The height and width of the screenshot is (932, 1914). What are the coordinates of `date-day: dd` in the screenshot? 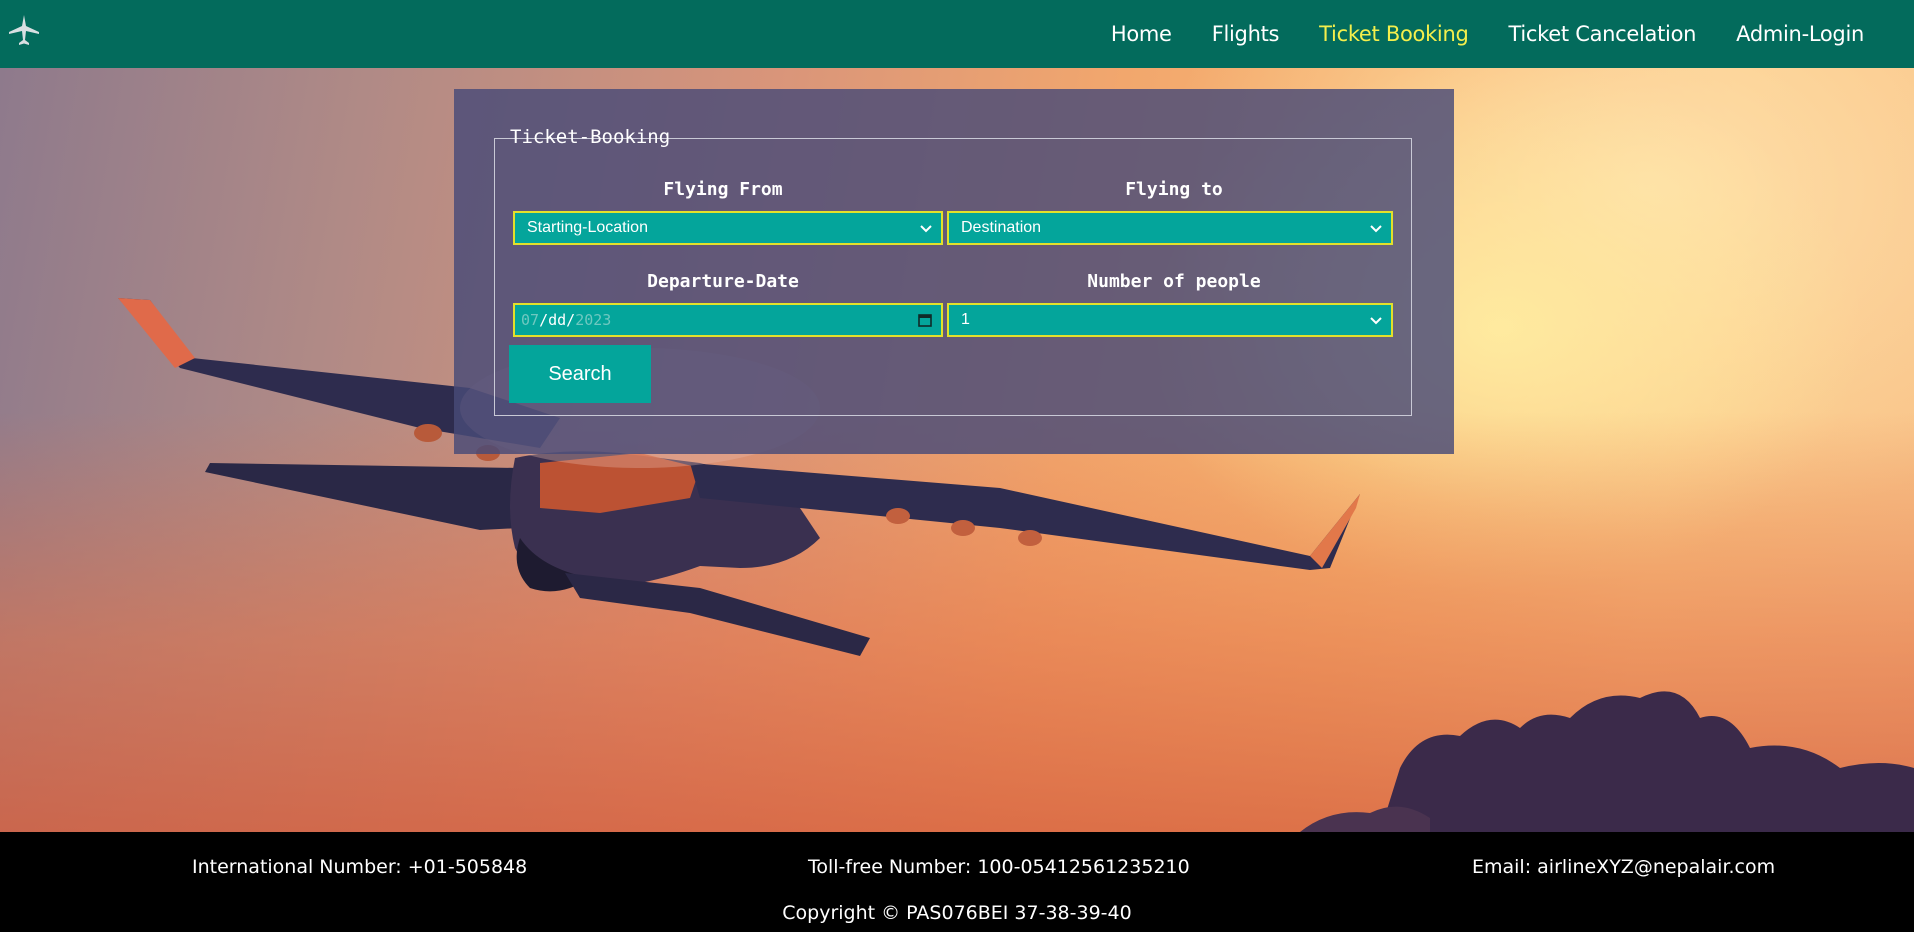 It's located at (557, 320).